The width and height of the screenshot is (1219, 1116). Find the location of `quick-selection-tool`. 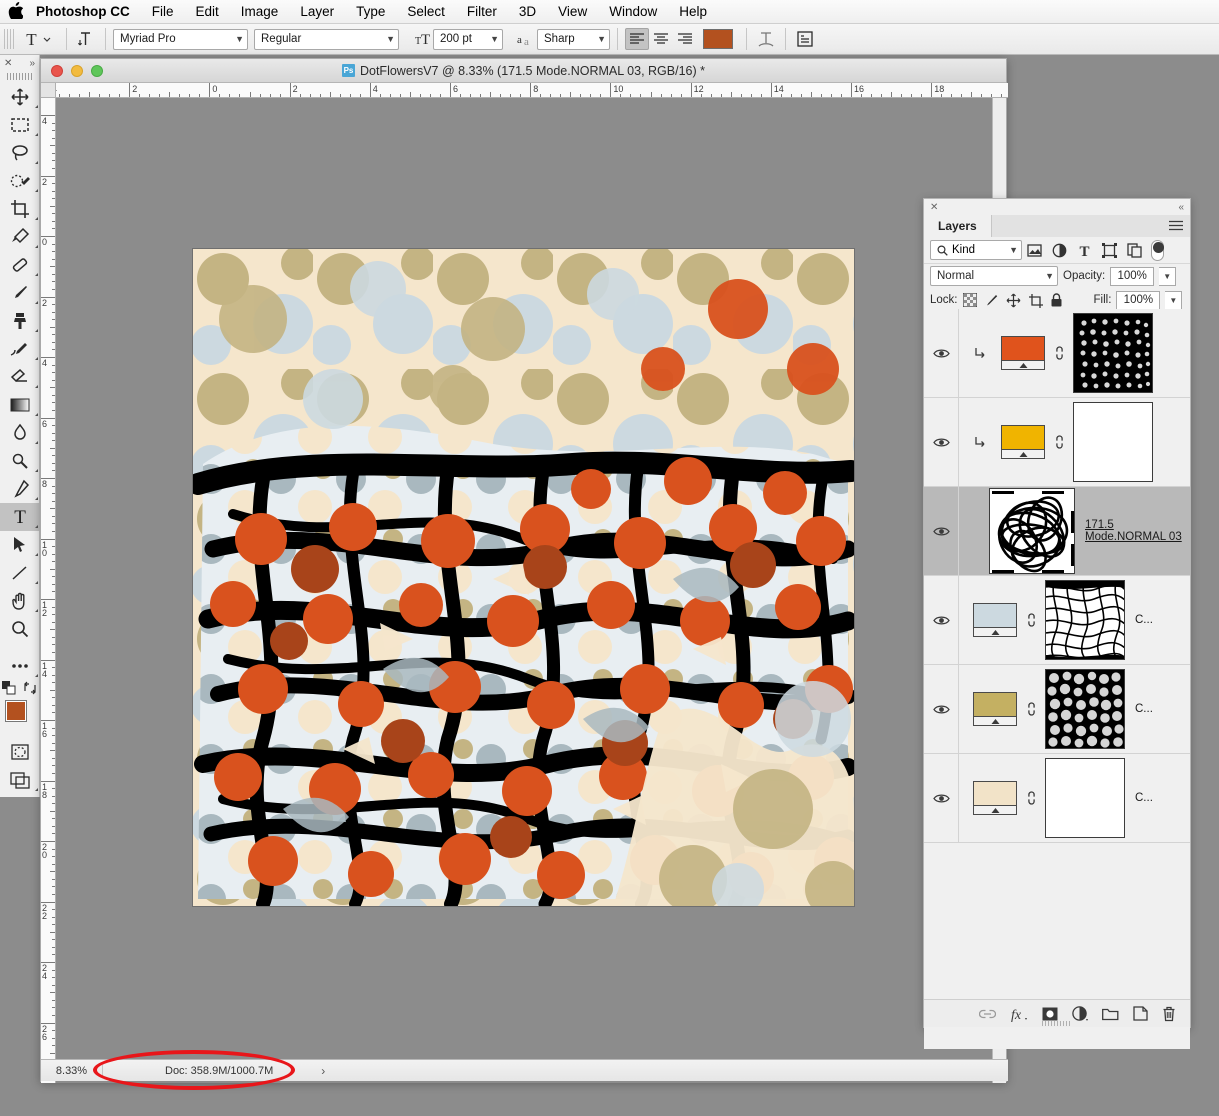

quick-selection-tool is located at coordinates (20, 181).